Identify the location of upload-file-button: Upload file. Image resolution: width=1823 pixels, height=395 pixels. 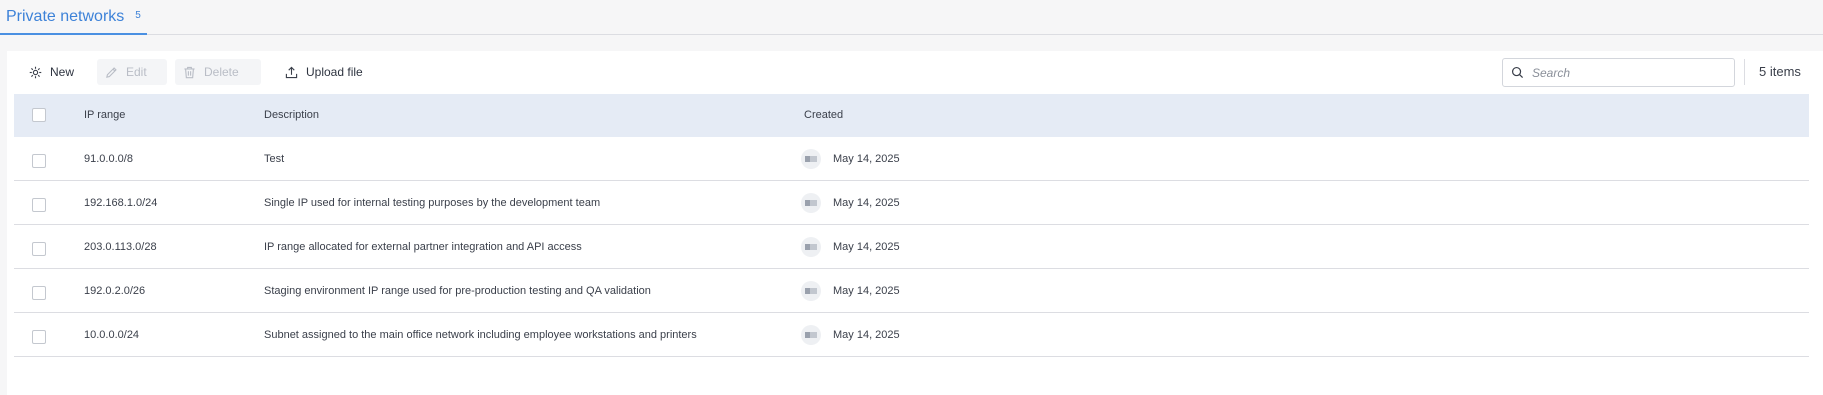
(324, 72).